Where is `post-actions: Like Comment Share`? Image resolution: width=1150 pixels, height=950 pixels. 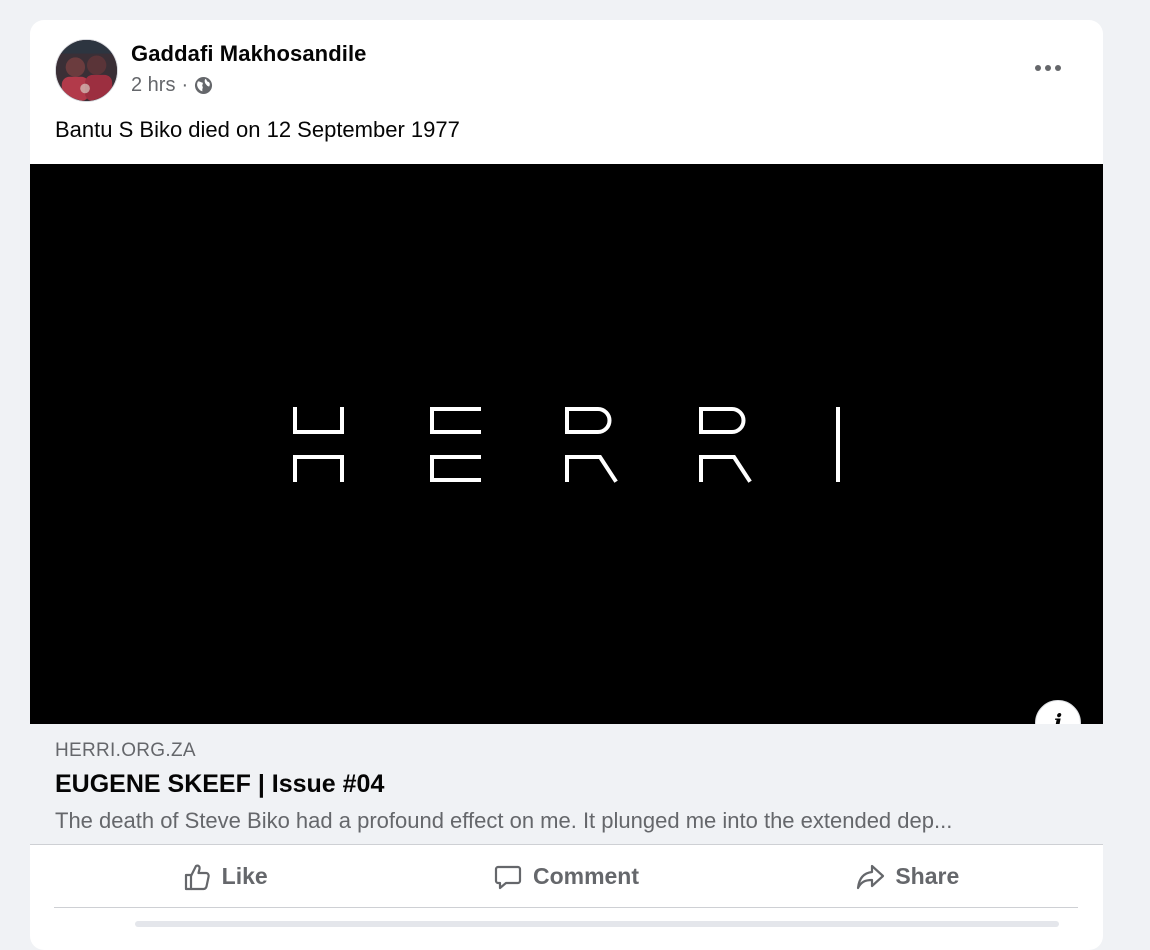 post-actions: Like Comment Share is located at coordinates (566, 877).